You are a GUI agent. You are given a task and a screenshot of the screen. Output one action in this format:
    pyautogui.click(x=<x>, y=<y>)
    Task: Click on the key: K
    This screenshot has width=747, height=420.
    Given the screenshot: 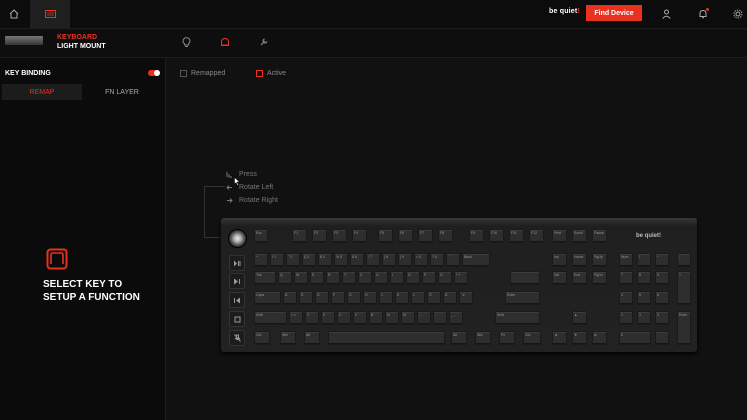 What is the action you would take?
    pyautogui.click(x=402, y=298)
    